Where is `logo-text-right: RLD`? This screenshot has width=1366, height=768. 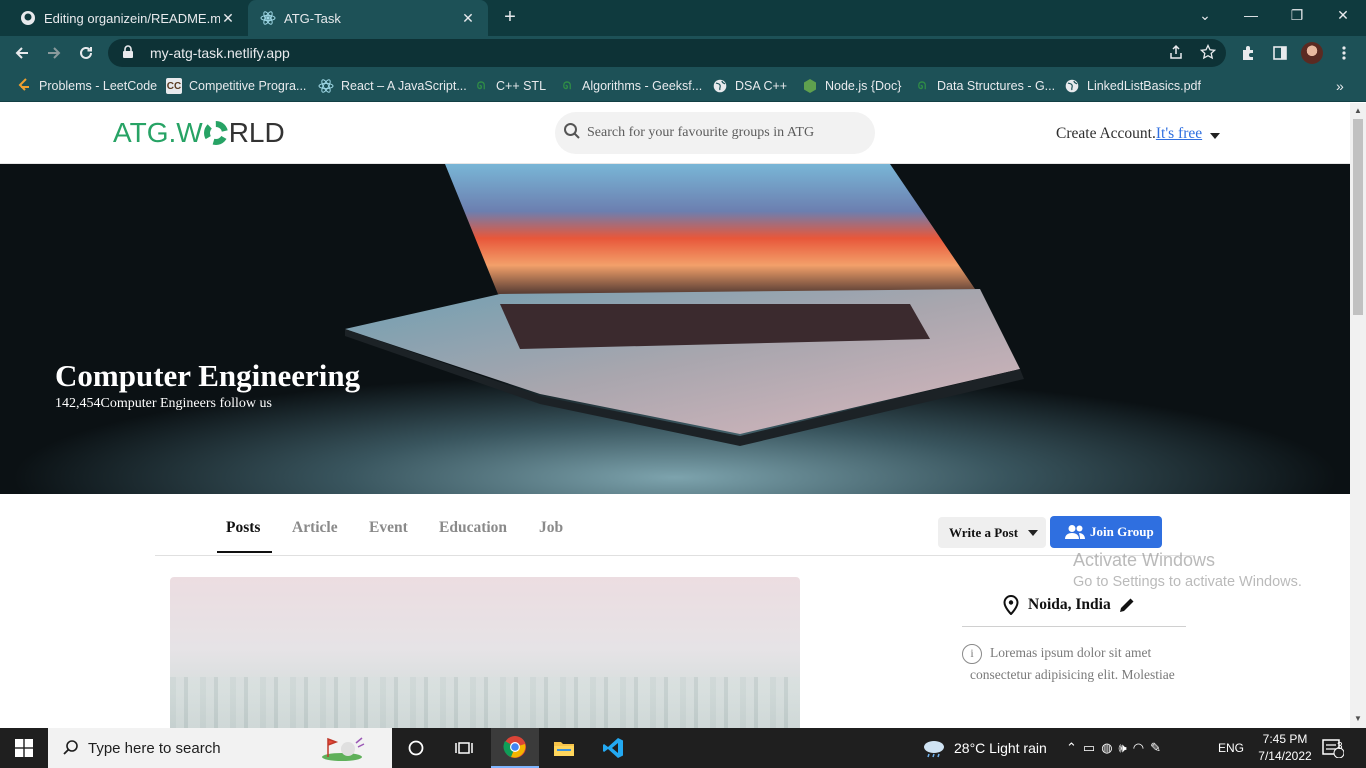 logo-text-right: RLD is located at coordinates (256, 132).